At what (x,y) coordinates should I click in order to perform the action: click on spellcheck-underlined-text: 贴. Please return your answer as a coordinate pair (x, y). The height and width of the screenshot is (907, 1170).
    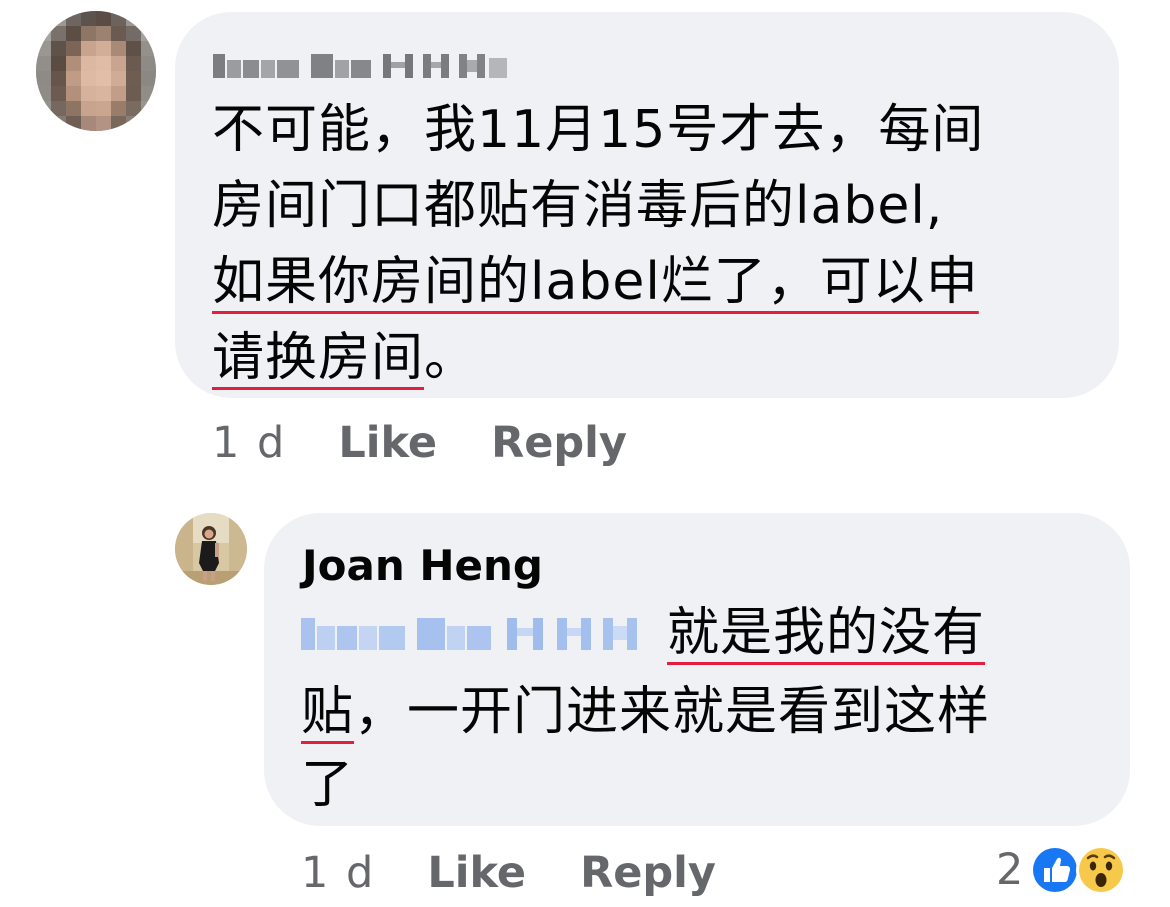
    Looking at the image, I should click on (328, 712).